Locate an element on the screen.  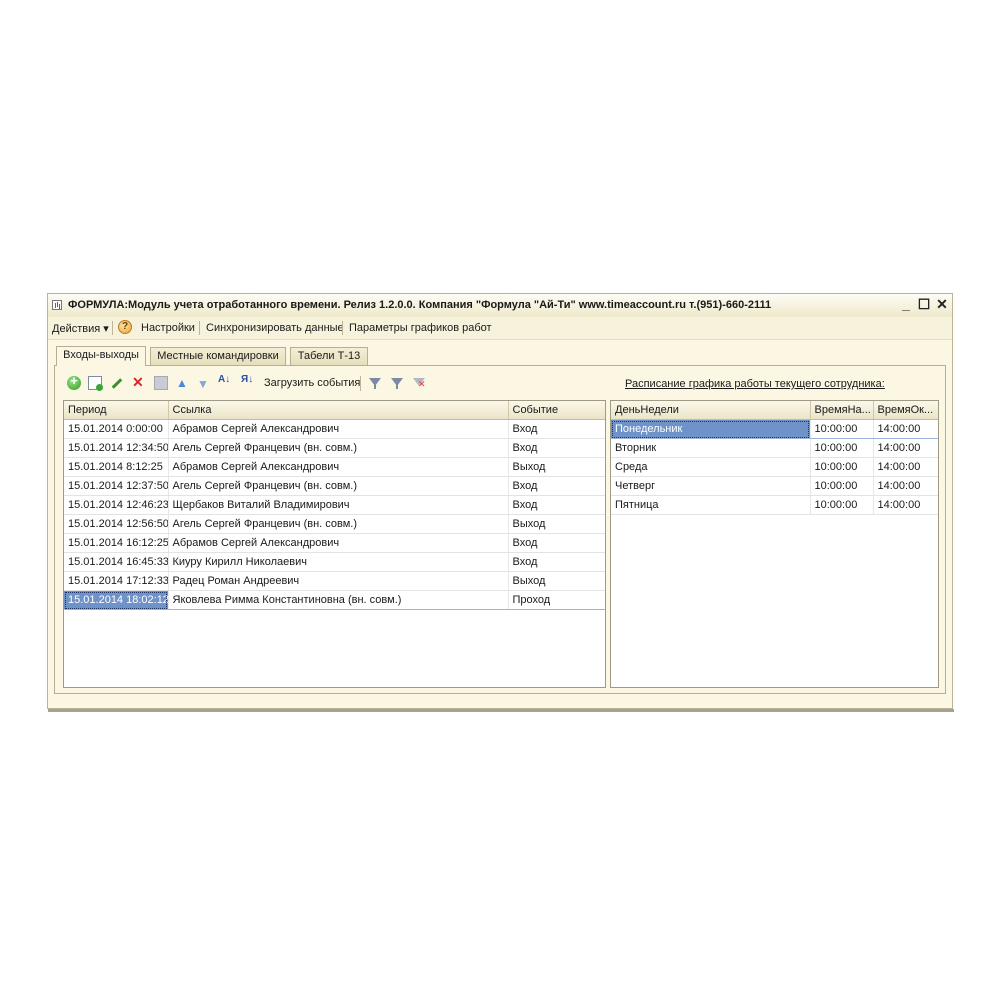
table-cell: Проход is located at coordinates (556, 600).